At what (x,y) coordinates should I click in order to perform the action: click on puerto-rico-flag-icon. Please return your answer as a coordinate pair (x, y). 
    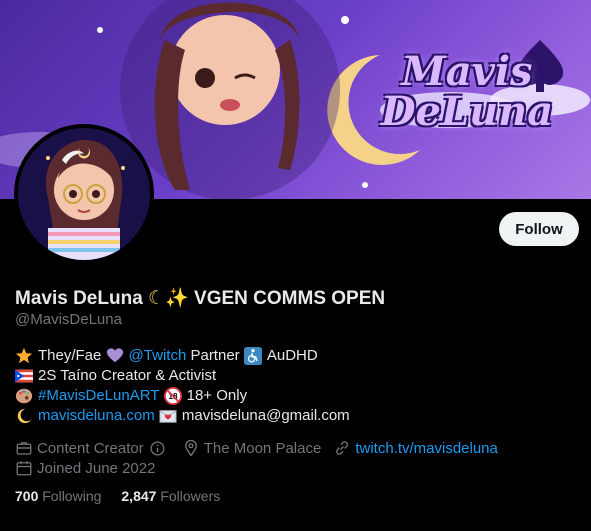
    Looking at the image, I should click on (24, 376).